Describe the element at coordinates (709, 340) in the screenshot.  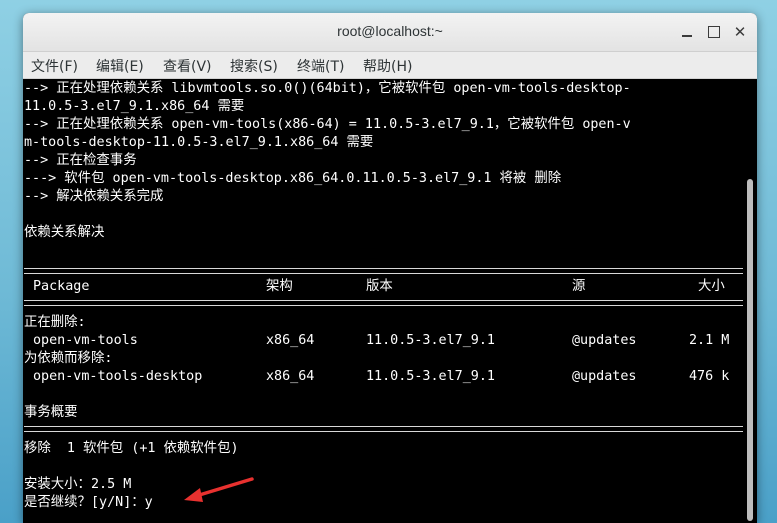
I see `row-size: 2.1 M` at that location.